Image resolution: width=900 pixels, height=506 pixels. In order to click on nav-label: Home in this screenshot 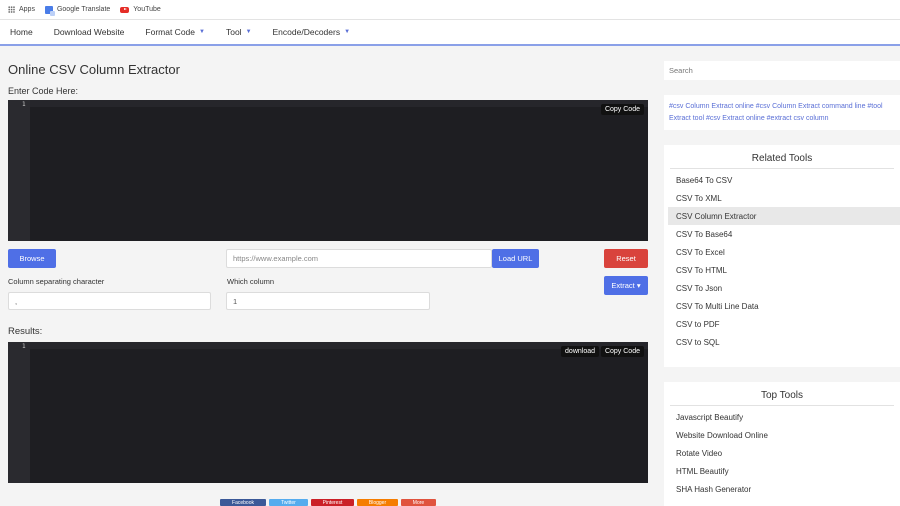, I will do `click(21, 32)`.